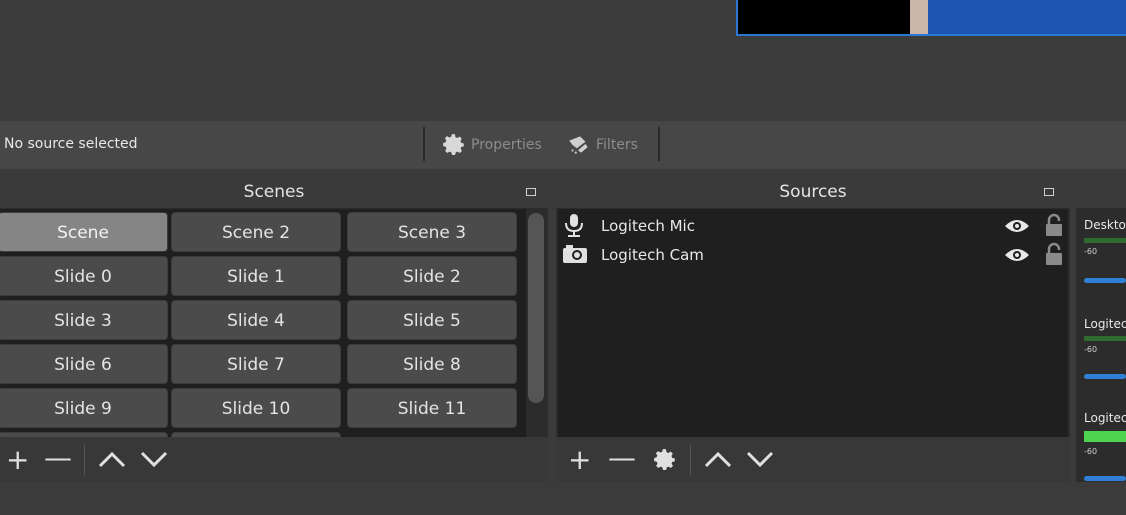 This screenshot has height=515, width=1126. I want to click on source-name: Logitech Mic, so click(648, 226).